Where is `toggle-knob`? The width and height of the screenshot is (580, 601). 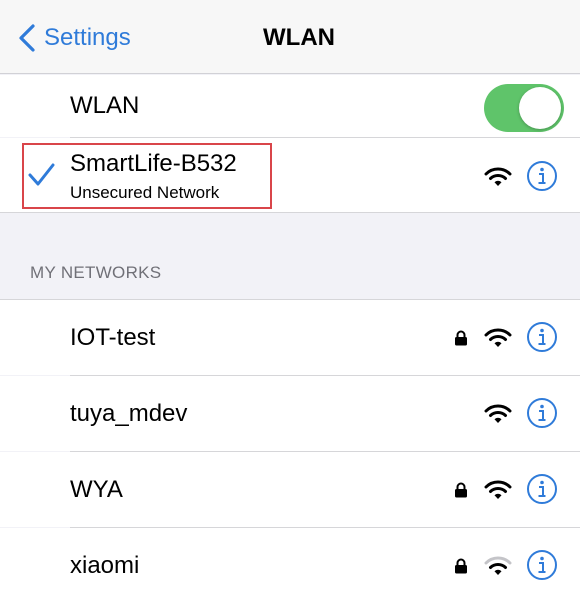 toggle-knob is located at coordinates (540, 108).